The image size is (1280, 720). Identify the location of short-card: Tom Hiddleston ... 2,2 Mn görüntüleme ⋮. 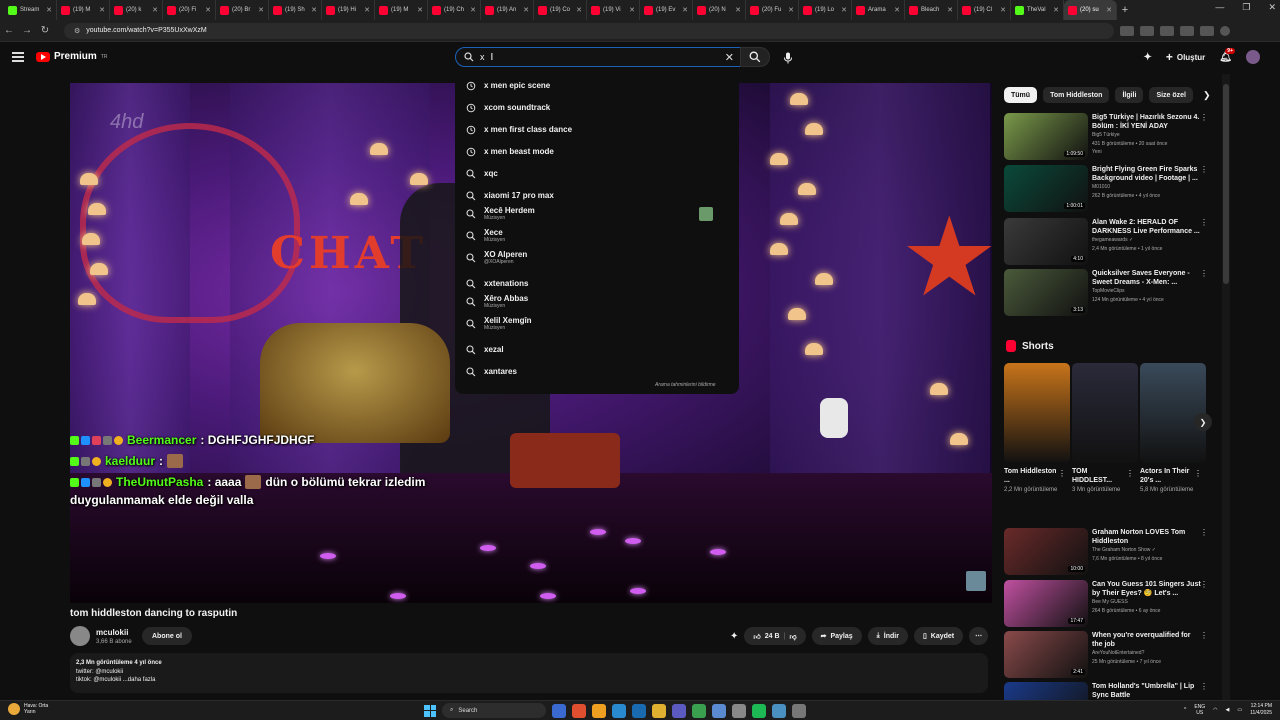
(1037, 428).